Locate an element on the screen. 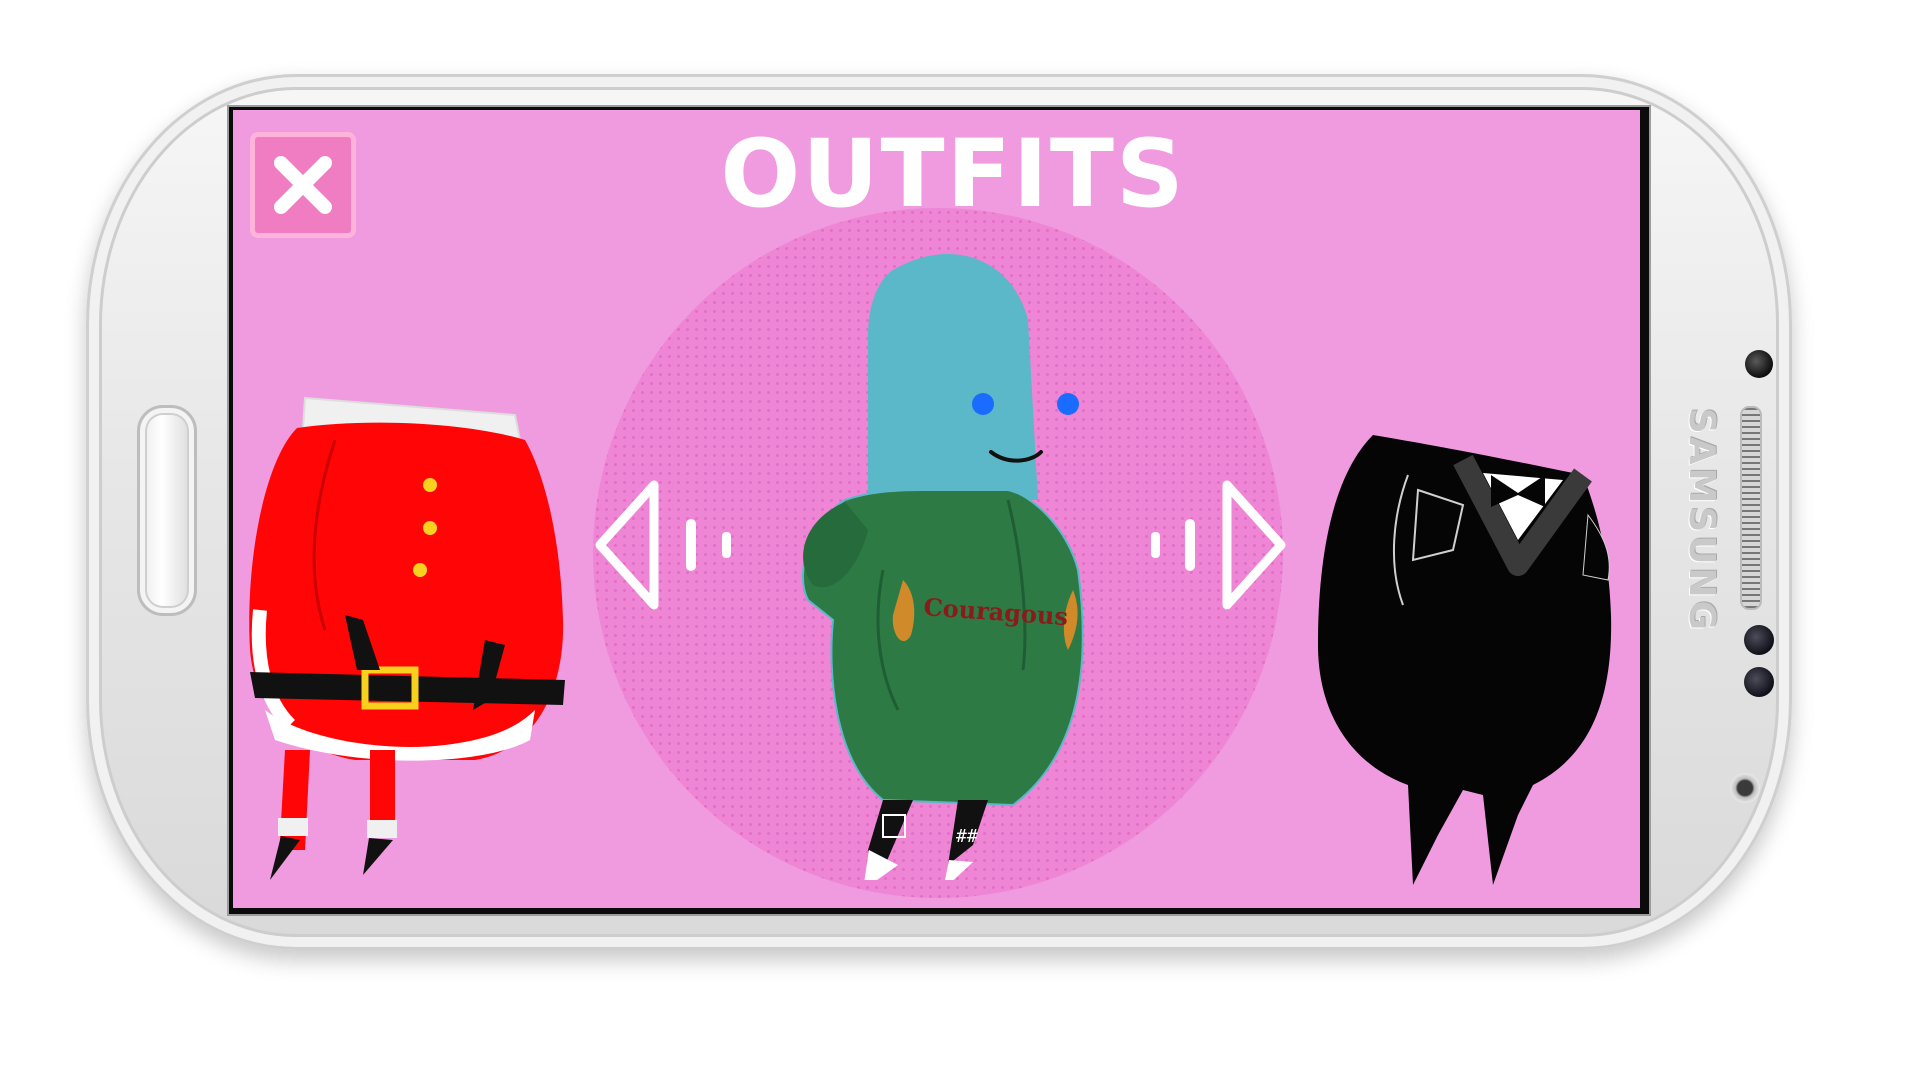 This screenshot has width=1920, height=1080. speaker-grill is located at coordinates (1751, 508).